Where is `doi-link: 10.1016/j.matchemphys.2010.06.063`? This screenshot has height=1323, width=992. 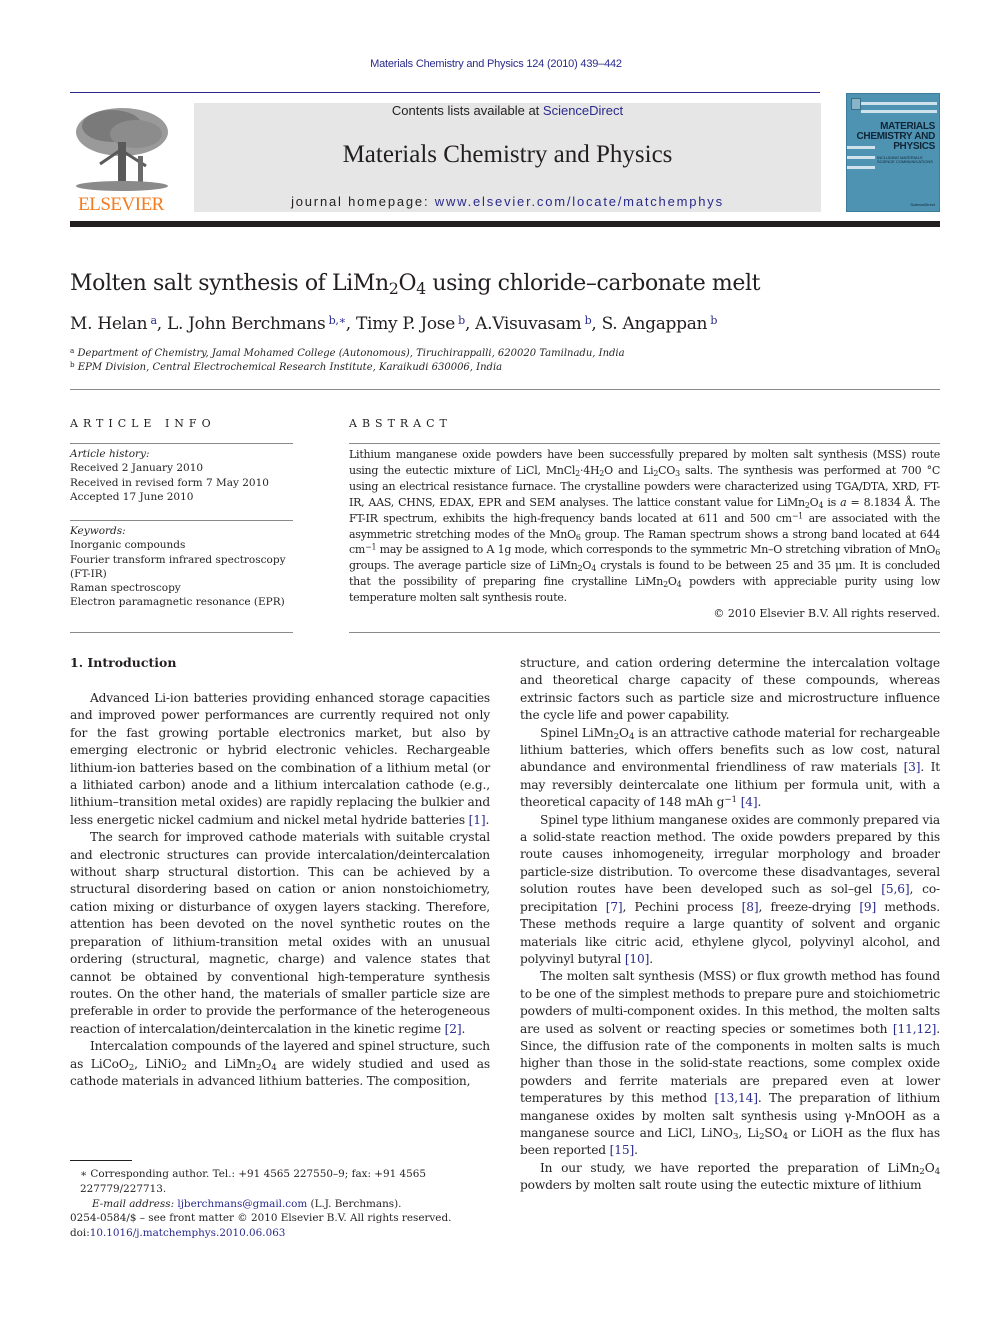
doi-link: 10.1016/j.matchemphys.2010.06.063 is located at coordinates (188, 1233).